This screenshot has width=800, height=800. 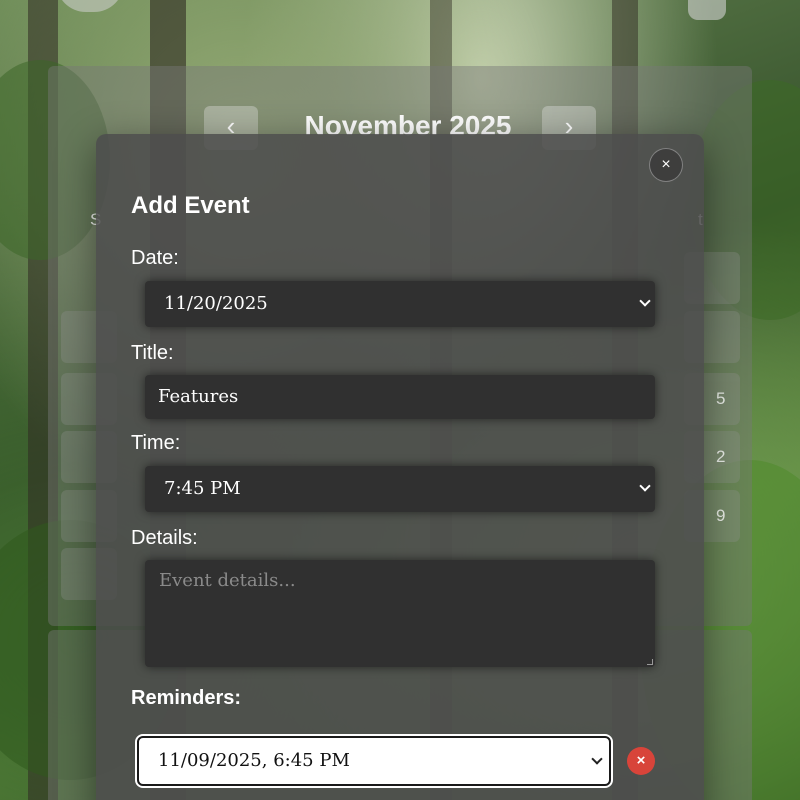 What do you see at coordinates (707, 10) in the screenshot?
I see `top-right-button` at bounding box center [707, 10].